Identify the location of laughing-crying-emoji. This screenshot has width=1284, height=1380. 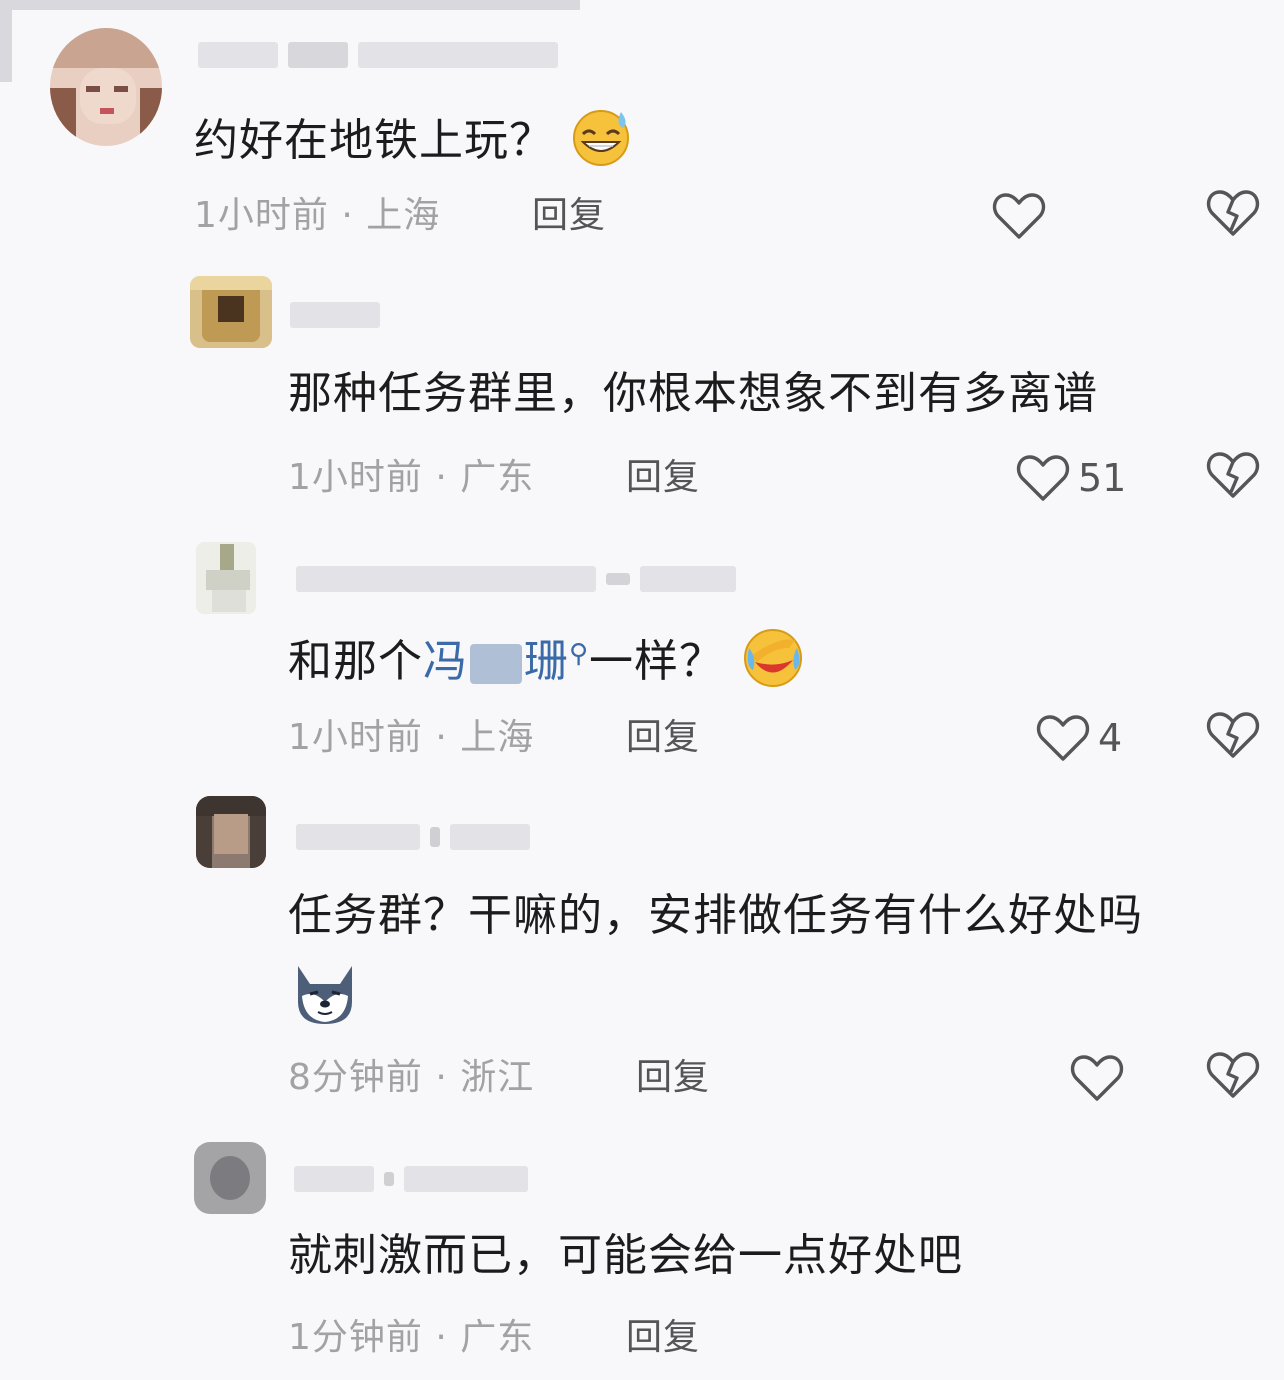
(772, 664).